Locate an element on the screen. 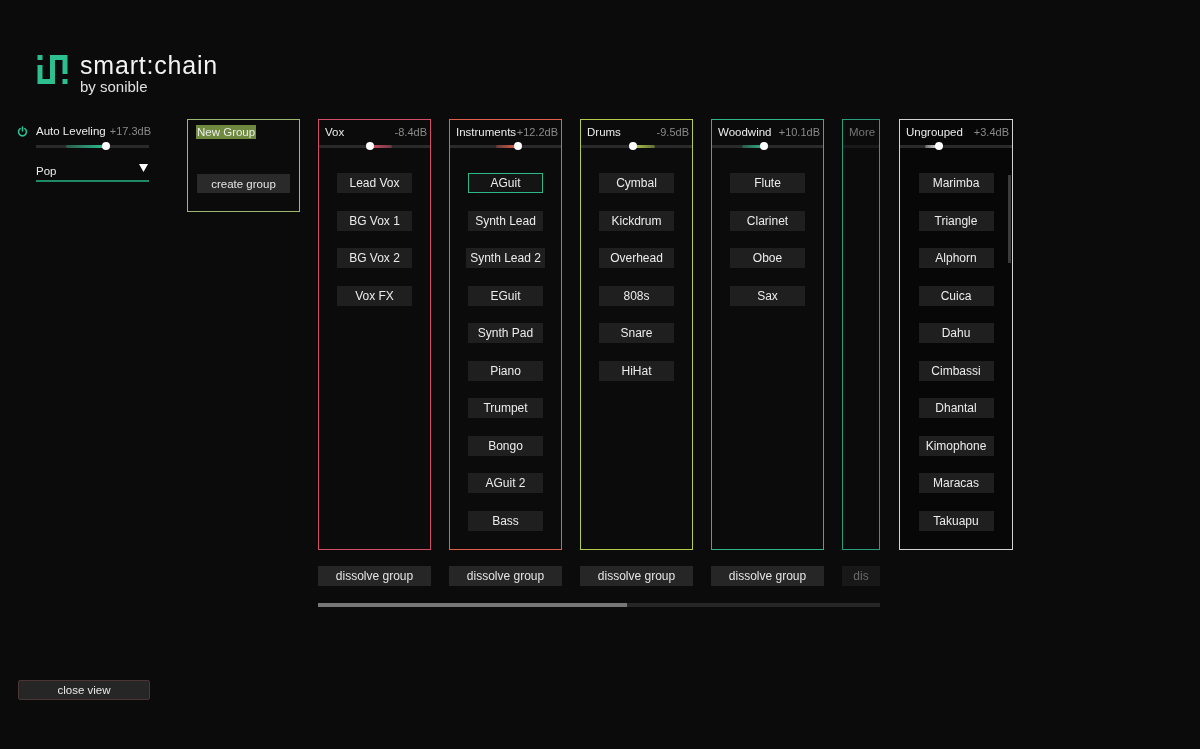 This screenshot has height=749, width=1200. track-chip: Synth Lead is located at coordinates (505, 220).